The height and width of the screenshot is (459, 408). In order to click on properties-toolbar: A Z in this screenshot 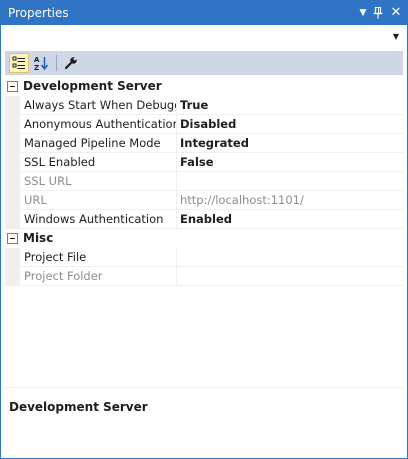, I will do `click(204, 63)`.